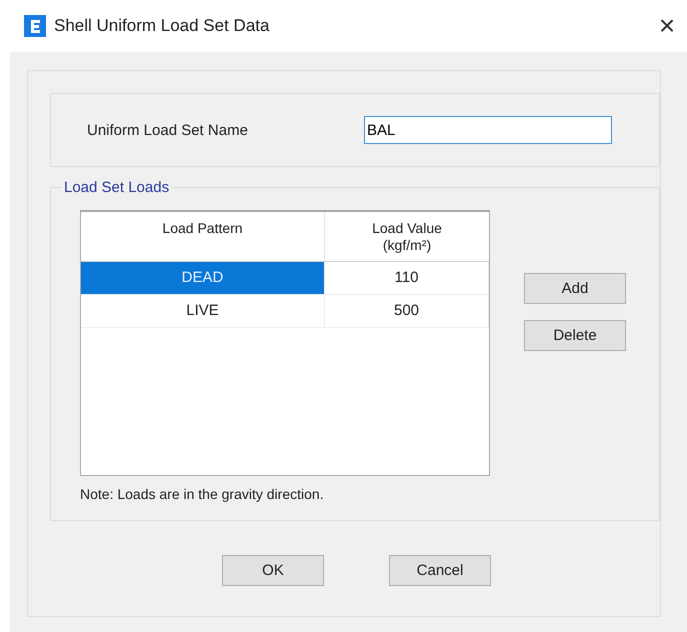 Image resolution: width=687 pixels, height=632 pixels. Describe the element at coordinates (168, 130) in the screenshot. I see `field-label: Uniform Load Set Name` at that location.